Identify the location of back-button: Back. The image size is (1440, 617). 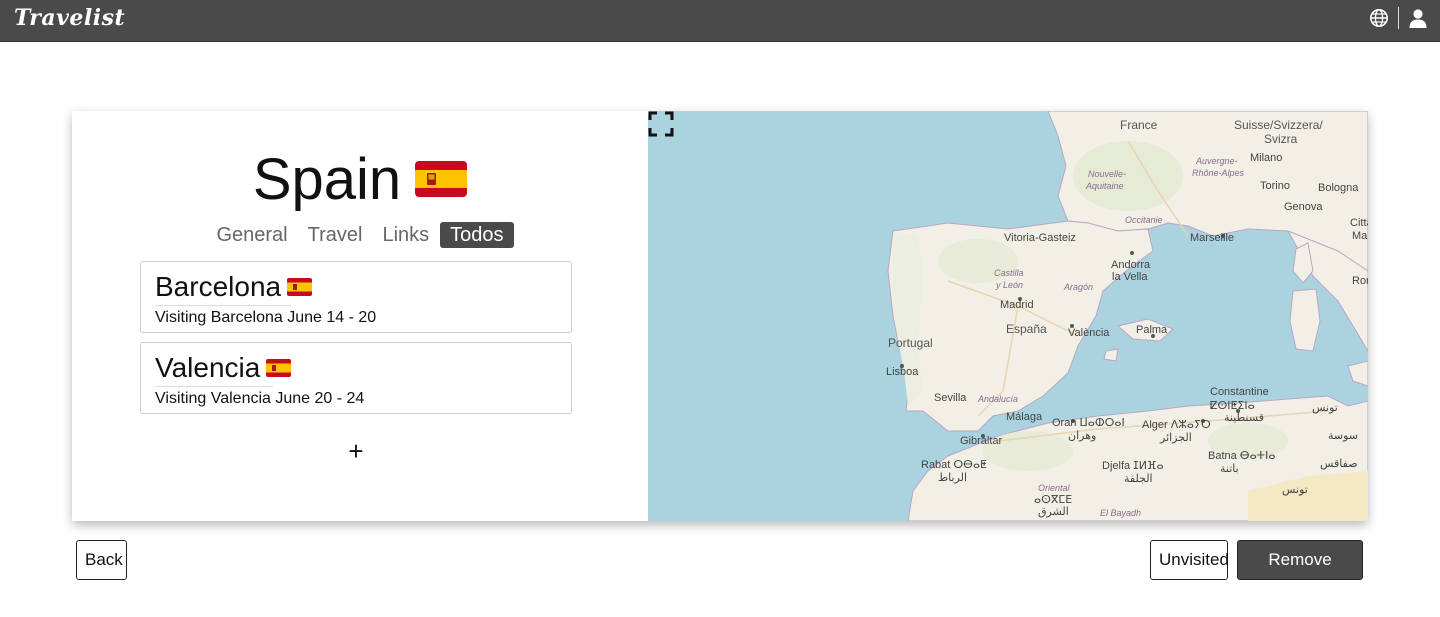
(101, 560).